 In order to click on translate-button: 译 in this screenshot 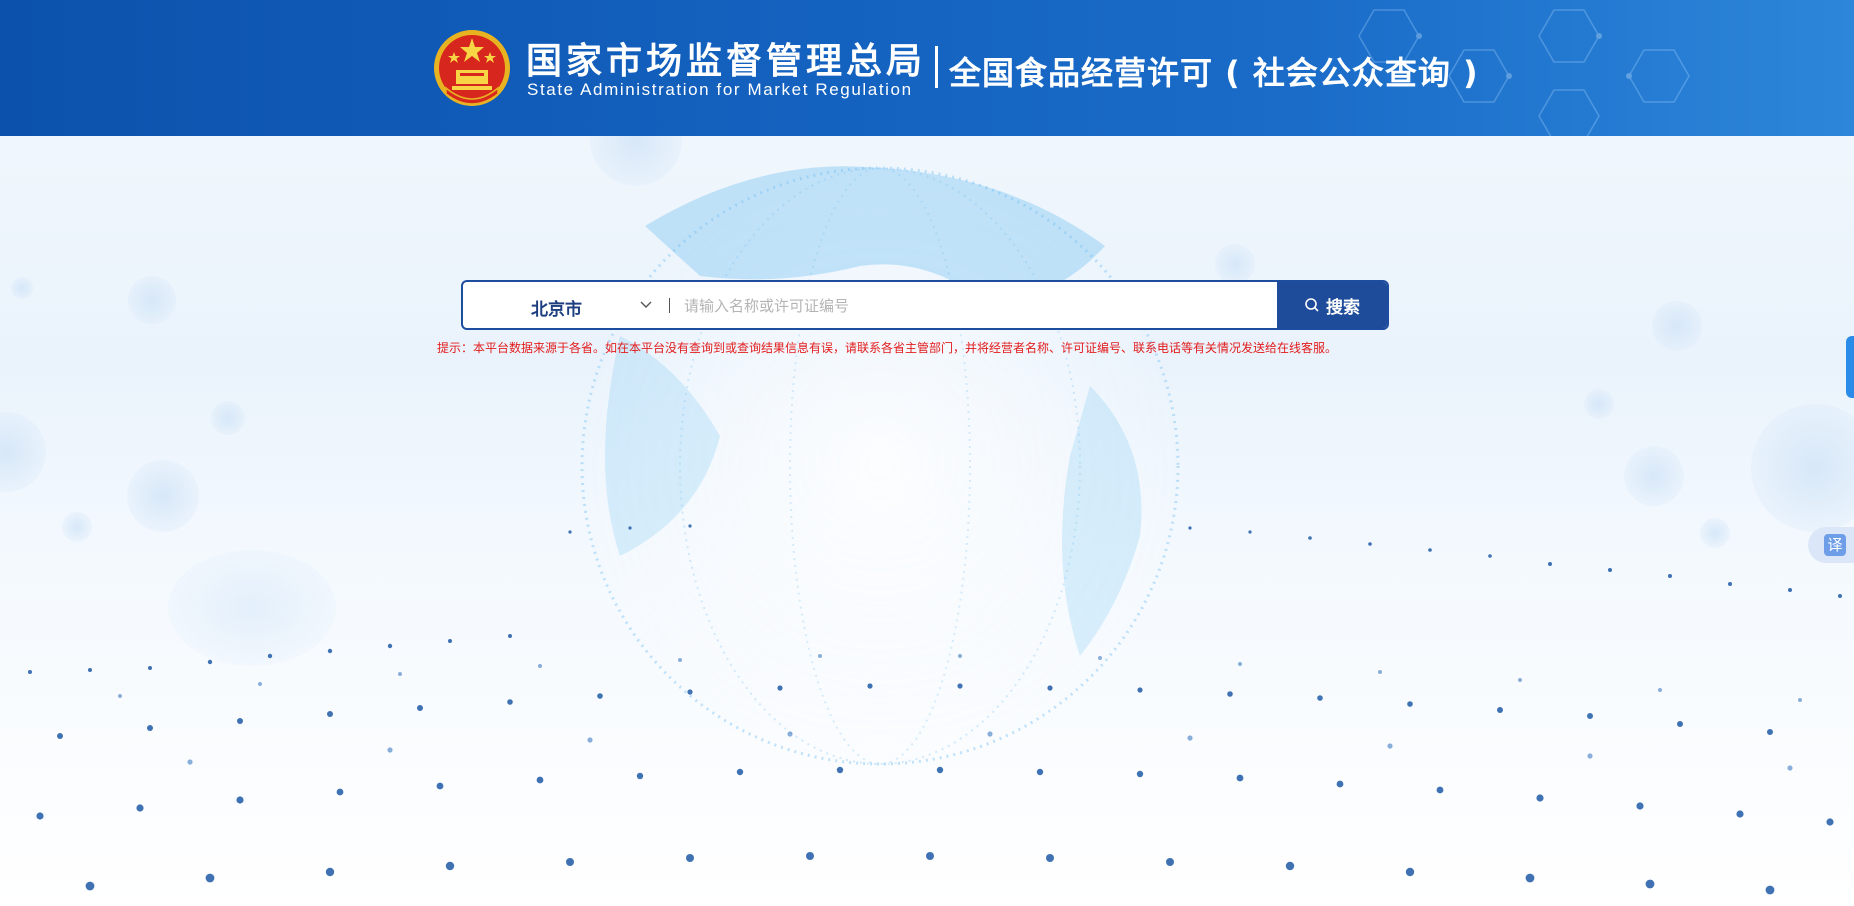, I will do `click(1831, 545)`.